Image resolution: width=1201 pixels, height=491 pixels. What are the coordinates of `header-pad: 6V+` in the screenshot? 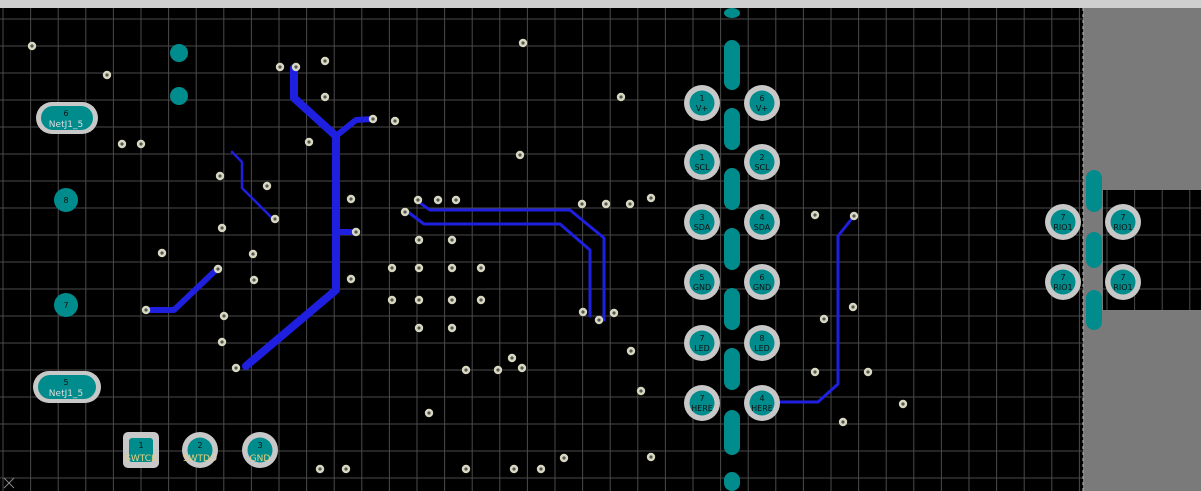 It's located at (762, 103).